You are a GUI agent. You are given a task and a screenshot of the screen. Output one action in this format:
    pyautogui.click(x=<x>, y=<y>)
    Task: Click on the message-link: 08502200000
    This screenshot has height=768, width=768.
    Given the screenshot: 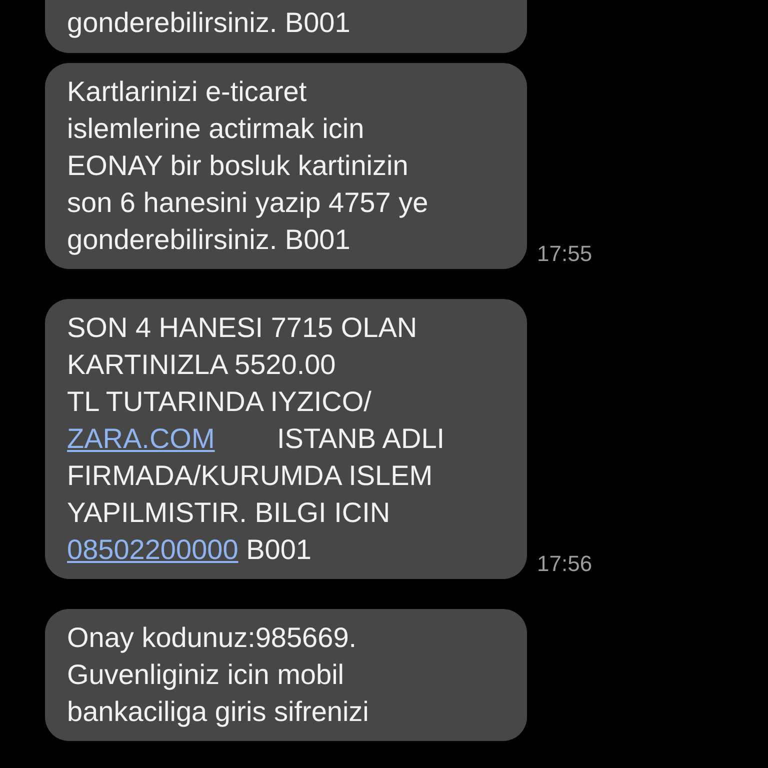 What is the action you would take?
    pyautogui.click(x=152, y=549)
    